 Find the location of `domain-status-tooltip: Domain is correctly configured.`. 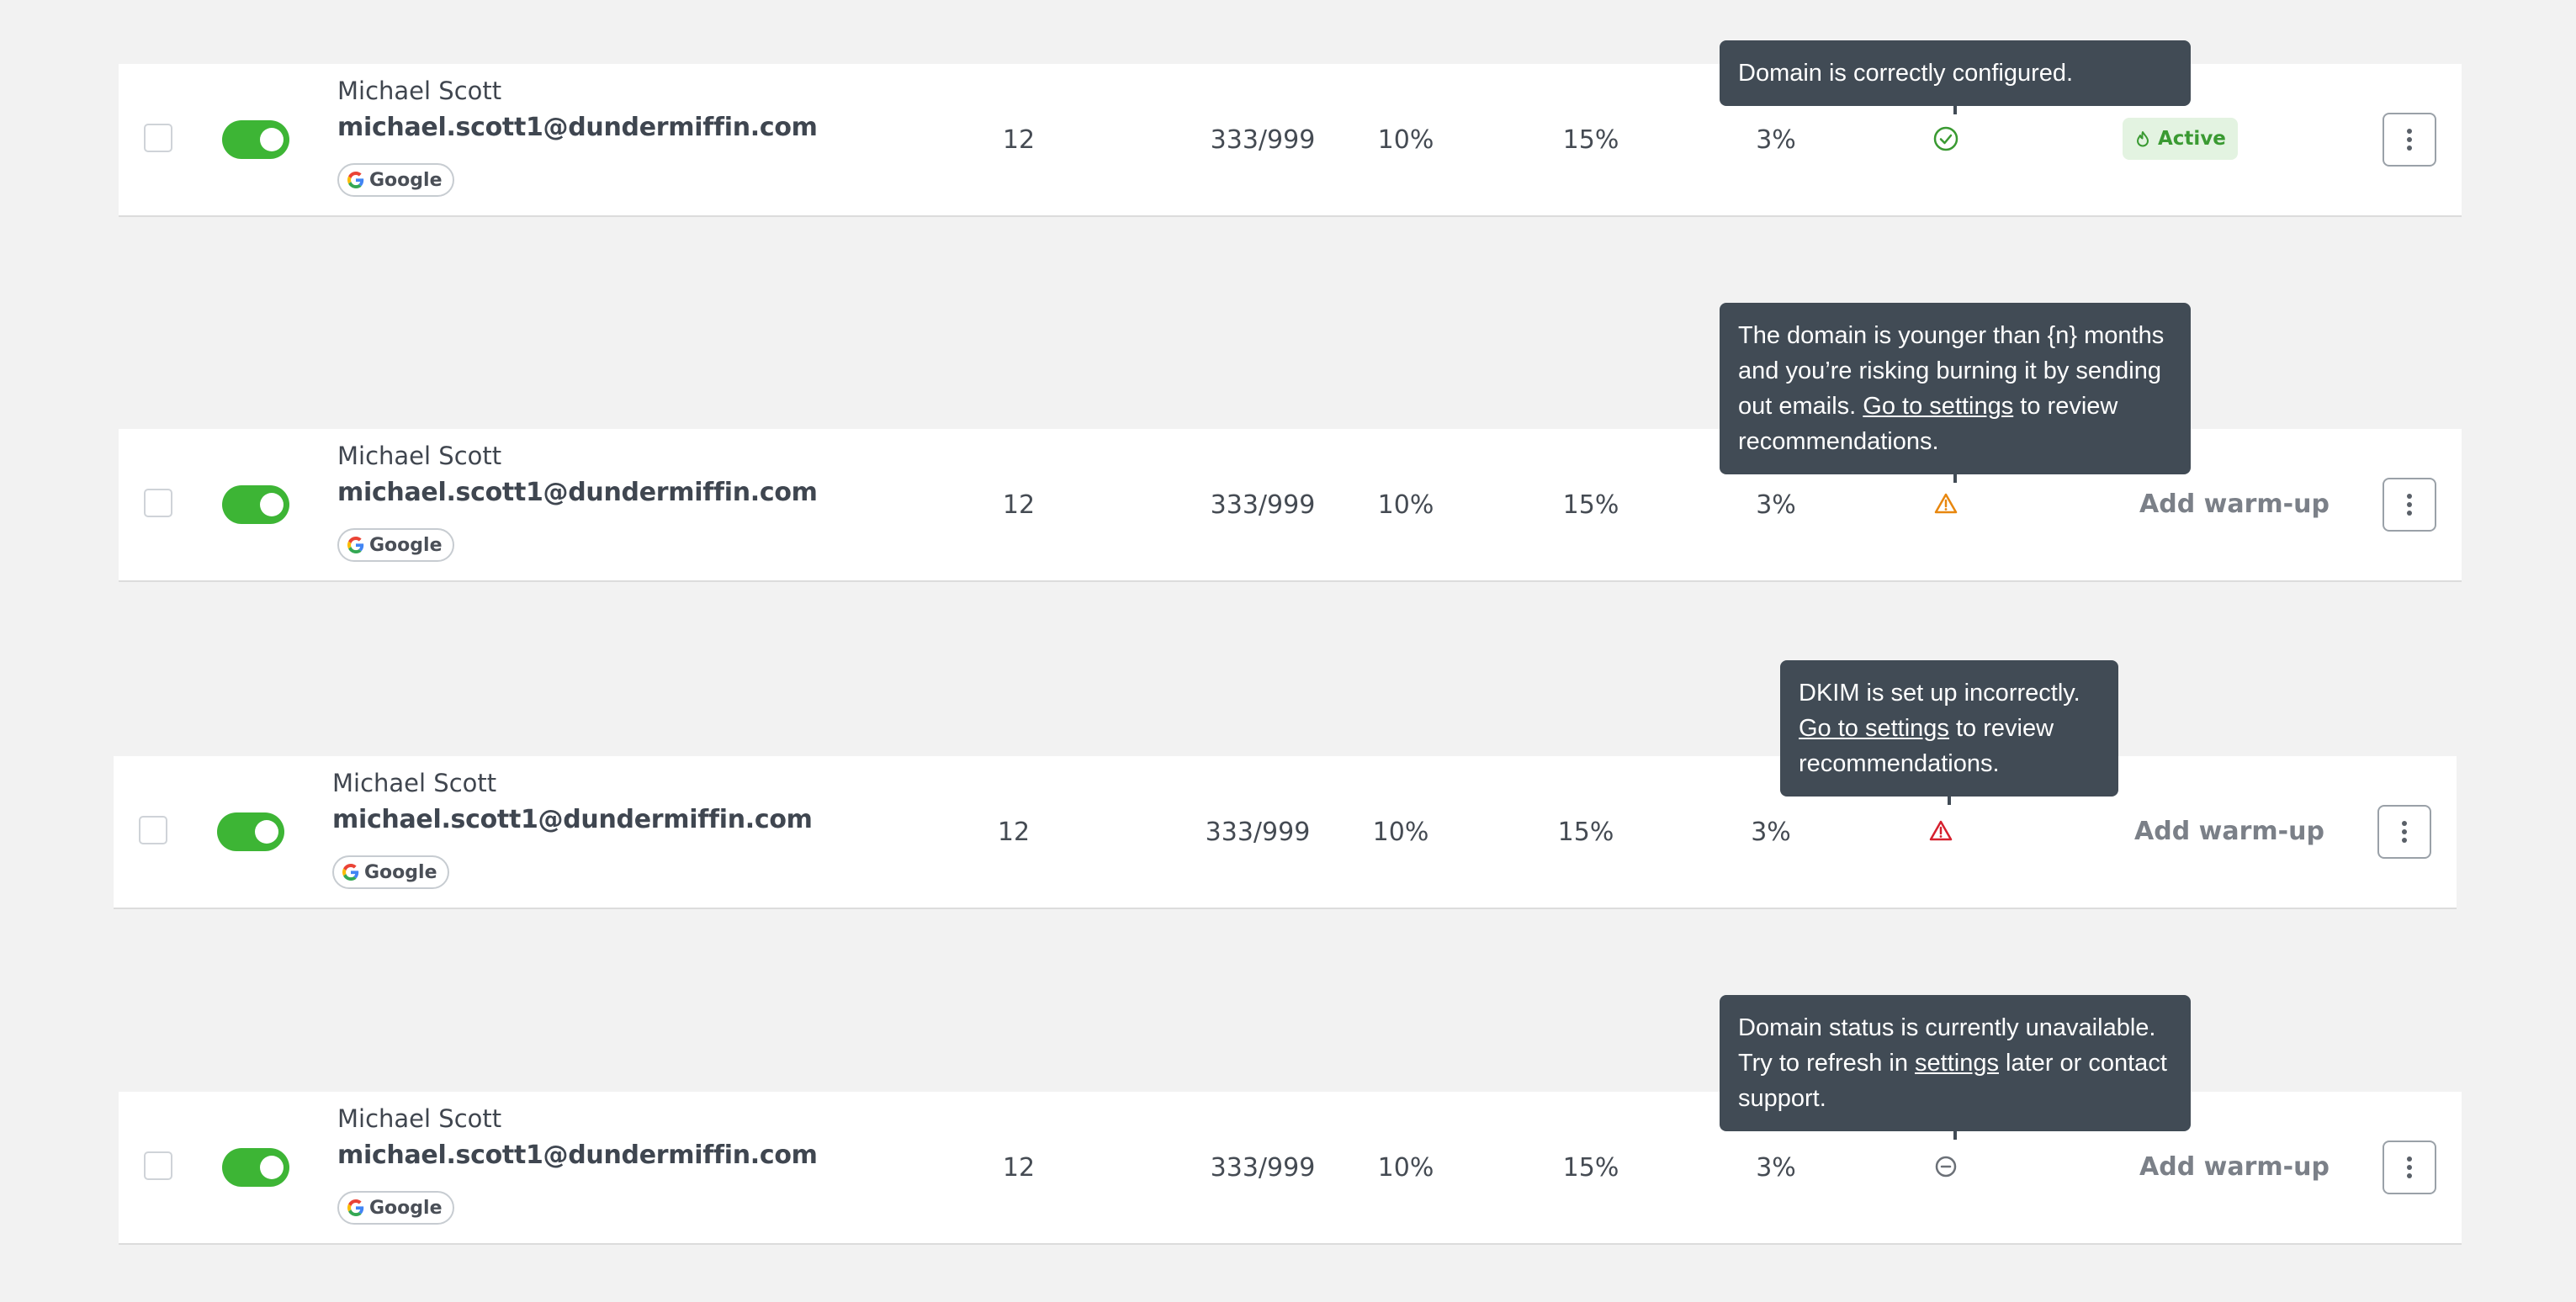

domain-status-tooltip: Domain is correctly configured. is located at coordinates (1955, 77).